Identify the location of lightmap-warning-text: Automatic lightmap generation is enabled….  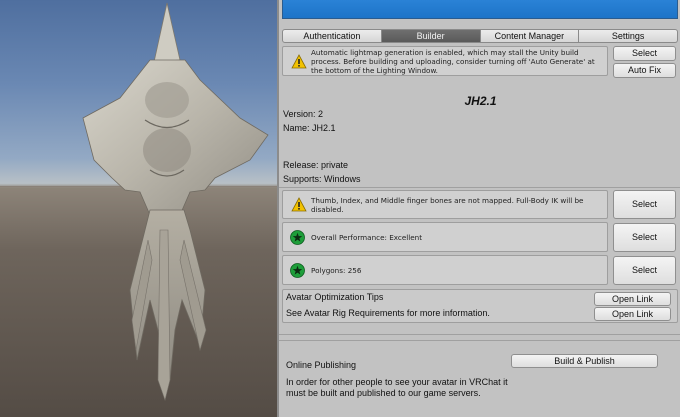
(453, 61).